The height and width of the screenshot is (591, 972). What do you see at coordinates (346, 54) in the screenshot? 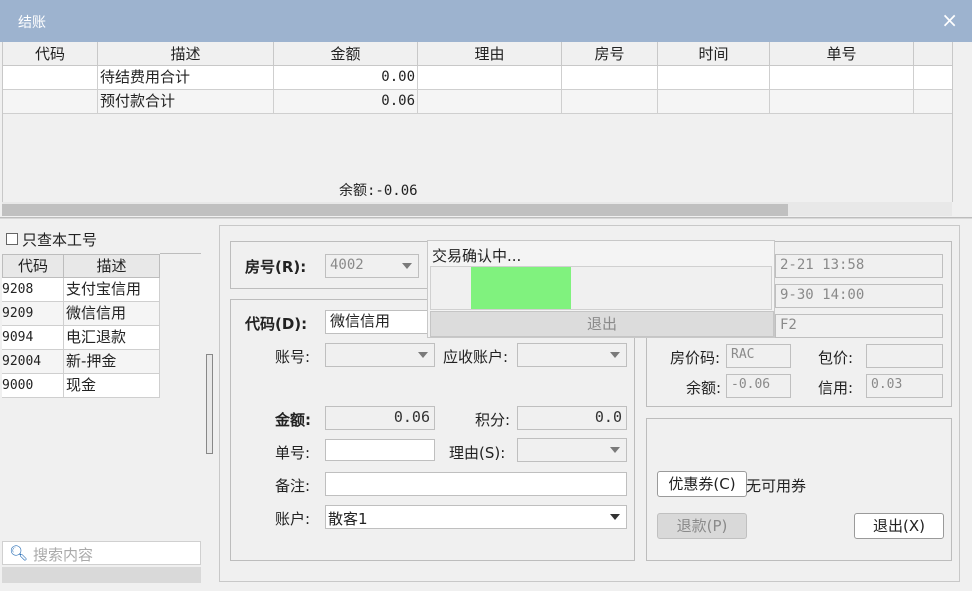
I see `col-header-amount: 金额` at bounding box center [346, 54].